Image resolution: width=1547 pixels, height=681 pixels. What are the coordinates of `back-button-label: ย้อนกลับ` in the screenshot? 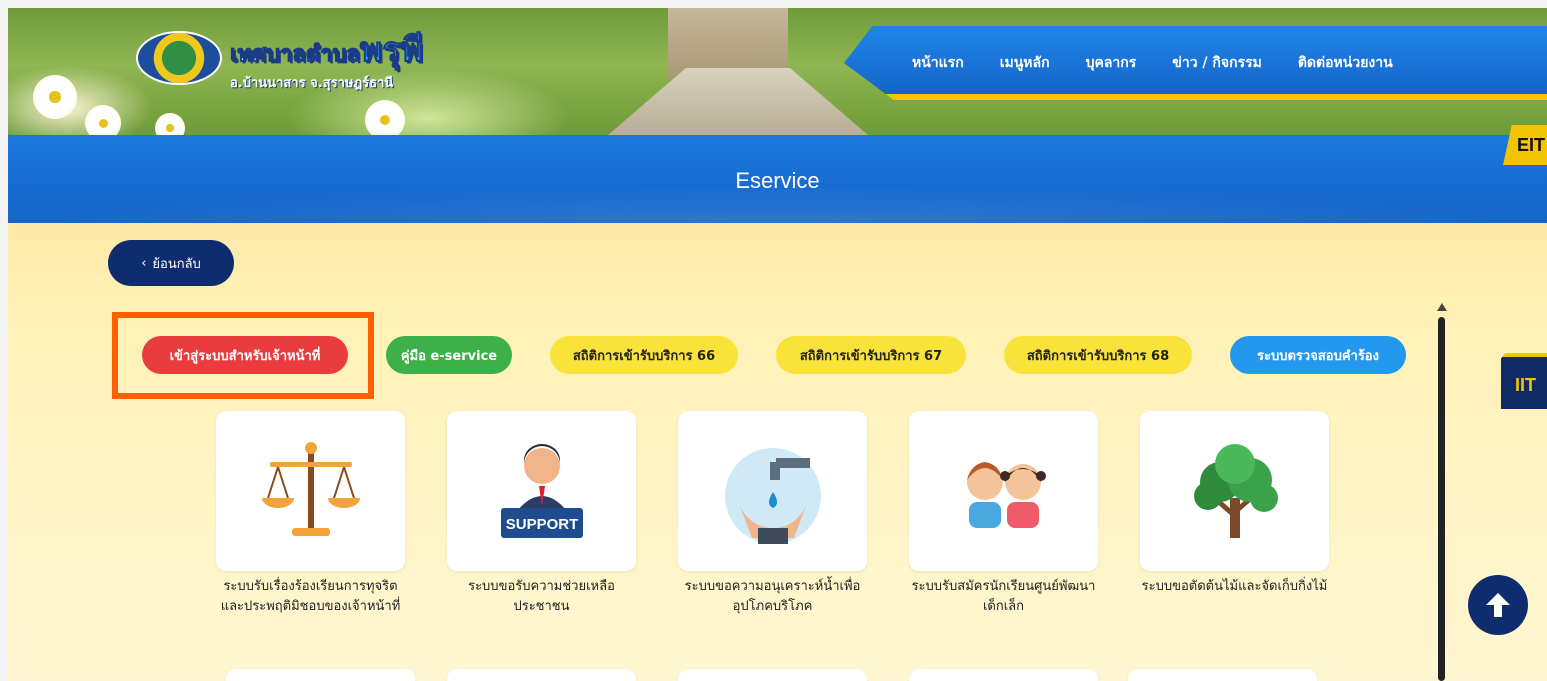 It's located at (176, 264).